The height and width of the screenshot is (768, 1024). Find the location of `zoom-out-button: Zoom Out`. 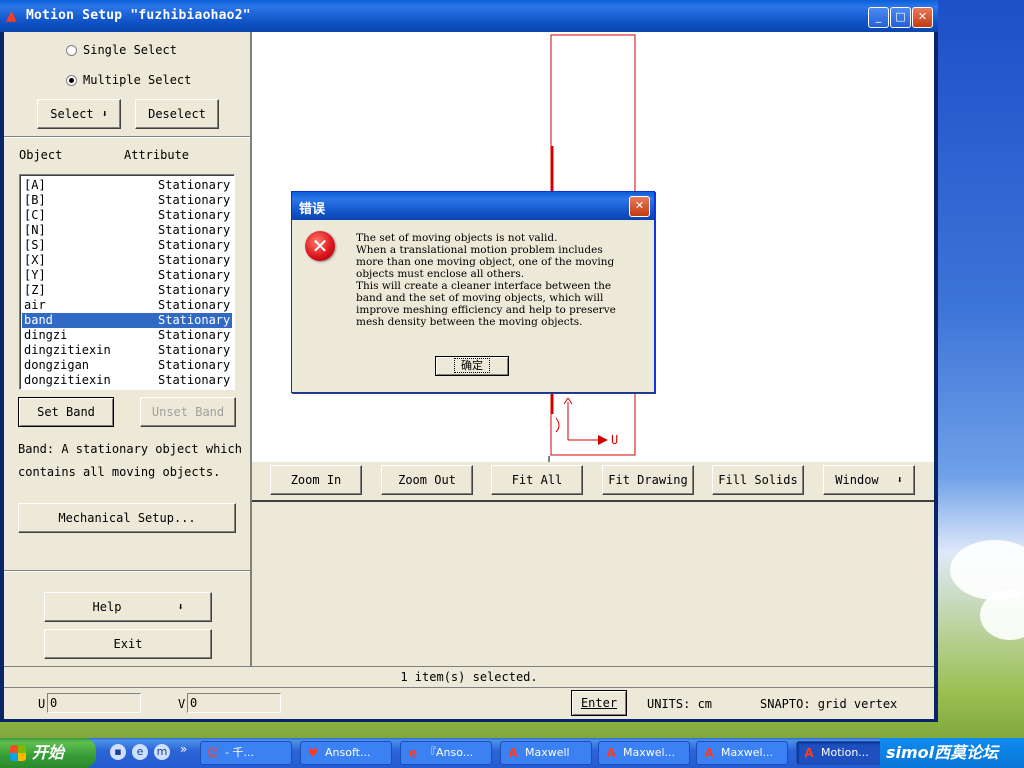

zoom-out-button: Zoom Out is located at coordinates (427, 480).